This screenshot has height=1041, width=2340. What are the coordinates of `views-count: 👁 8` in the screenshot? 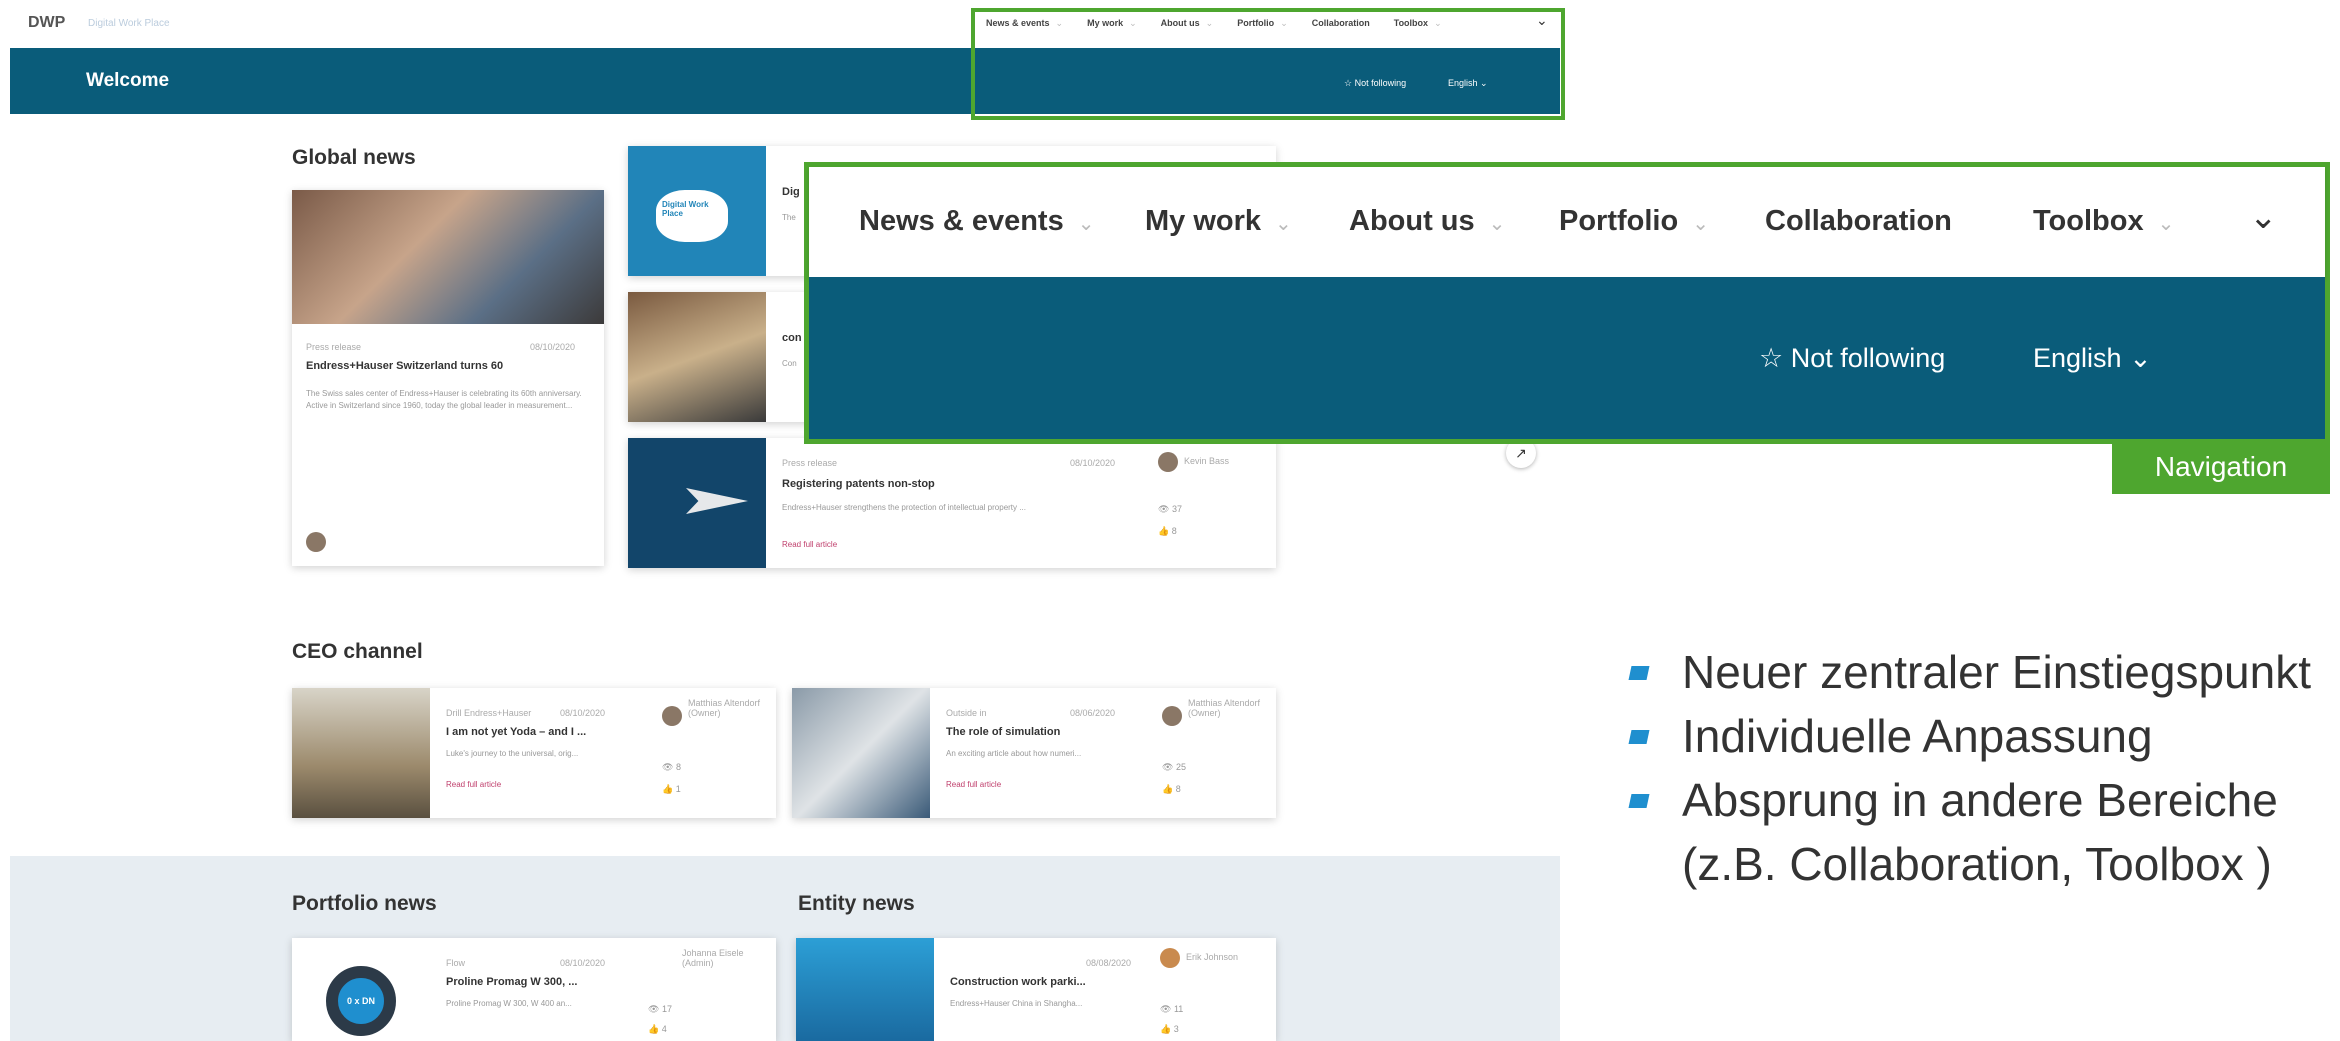 It's located at (671, 767).